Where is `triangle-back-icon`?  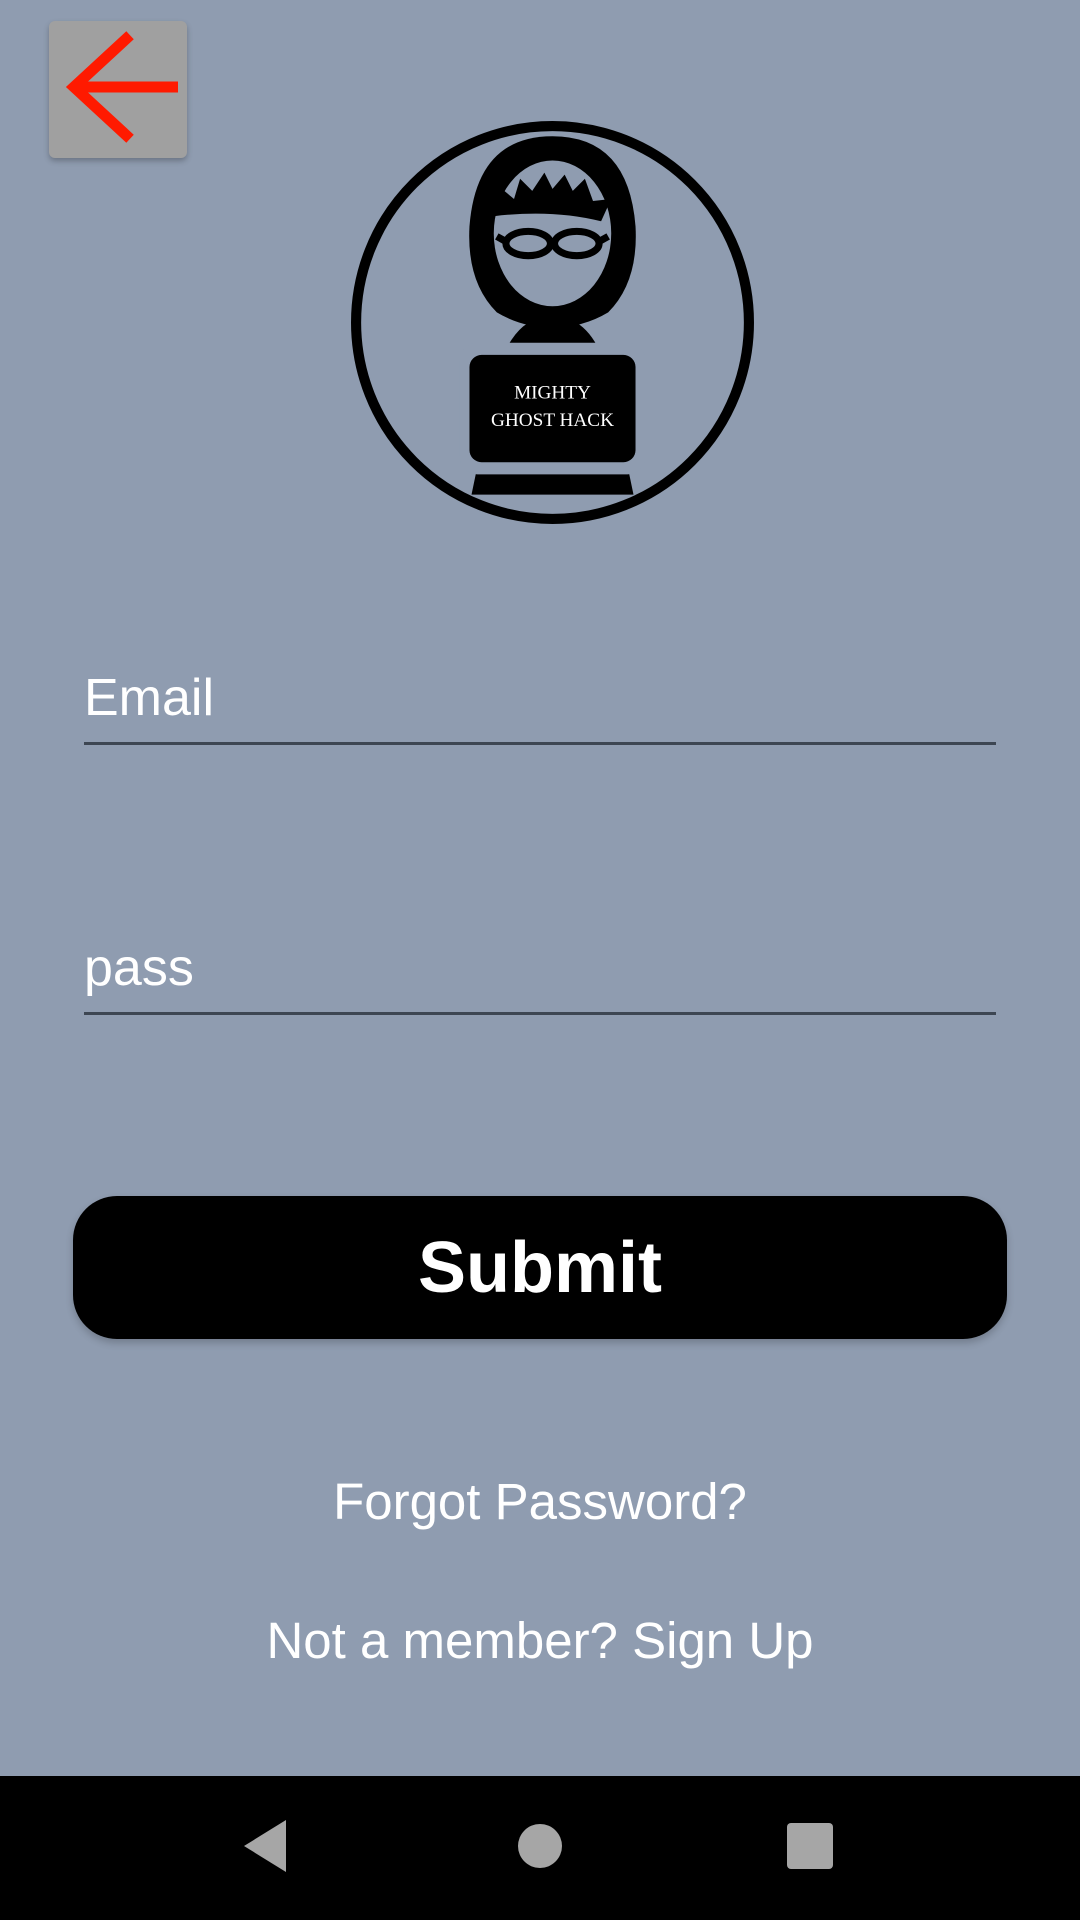 triangle-back-icon is located at coordinates (268, 1848).